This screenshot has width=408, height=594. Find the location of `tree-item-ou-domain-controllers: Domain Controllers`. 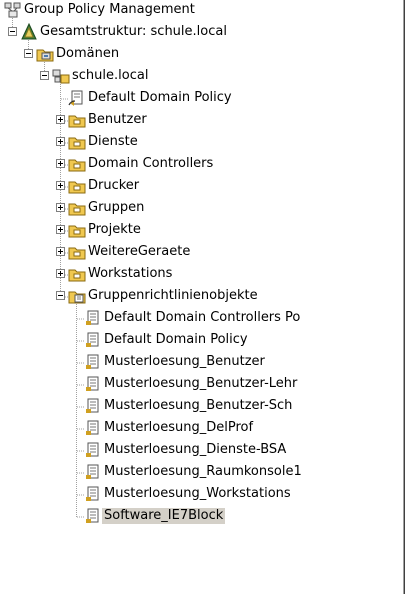

tree-item-ou-domain-controllers: Domain Controllers is located at coordinates (201, 165).